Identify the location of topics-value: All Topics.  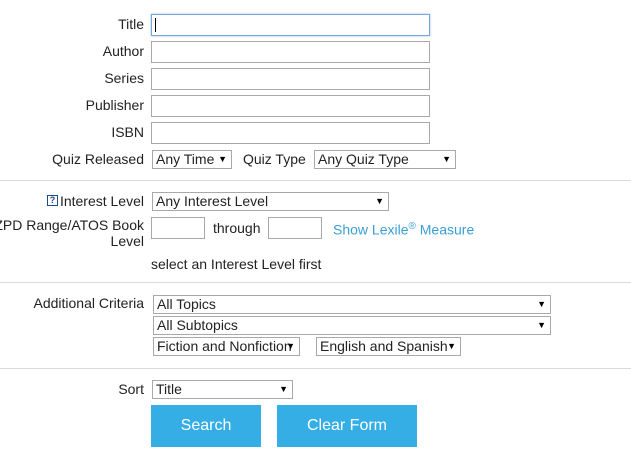
(186, 304).